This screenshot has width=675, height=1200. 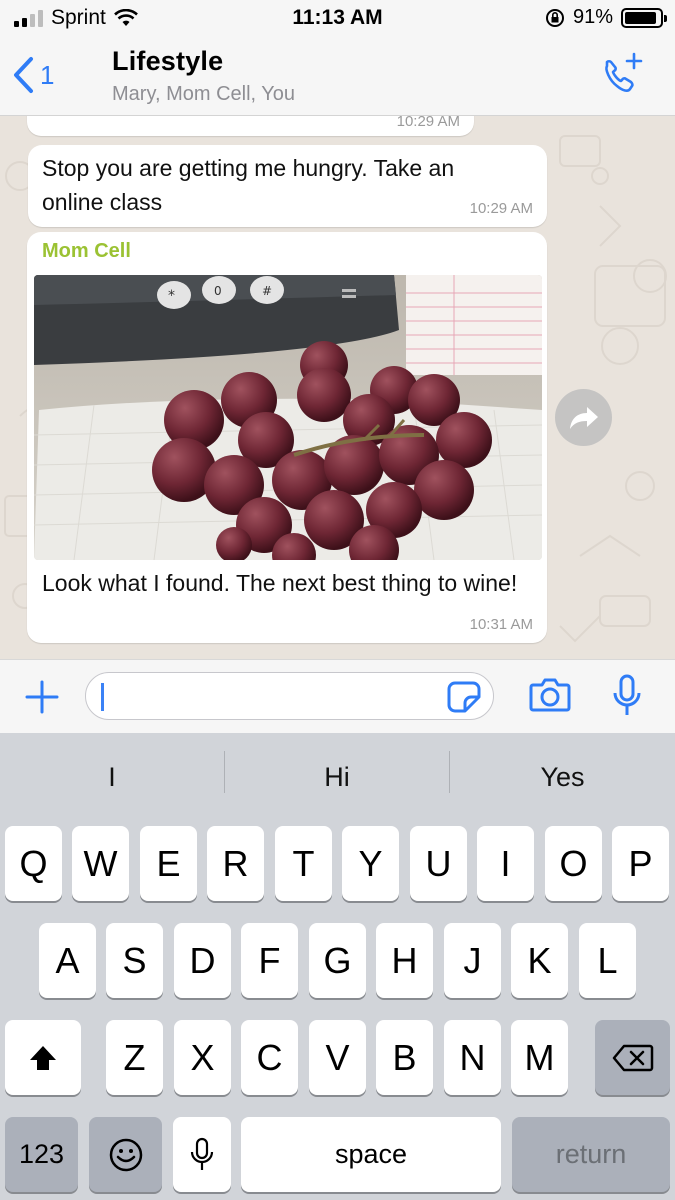 What do you see at coordinates (269, 960) in the screenshot?
I see `key-f: F` at bounding box center [269, 960].